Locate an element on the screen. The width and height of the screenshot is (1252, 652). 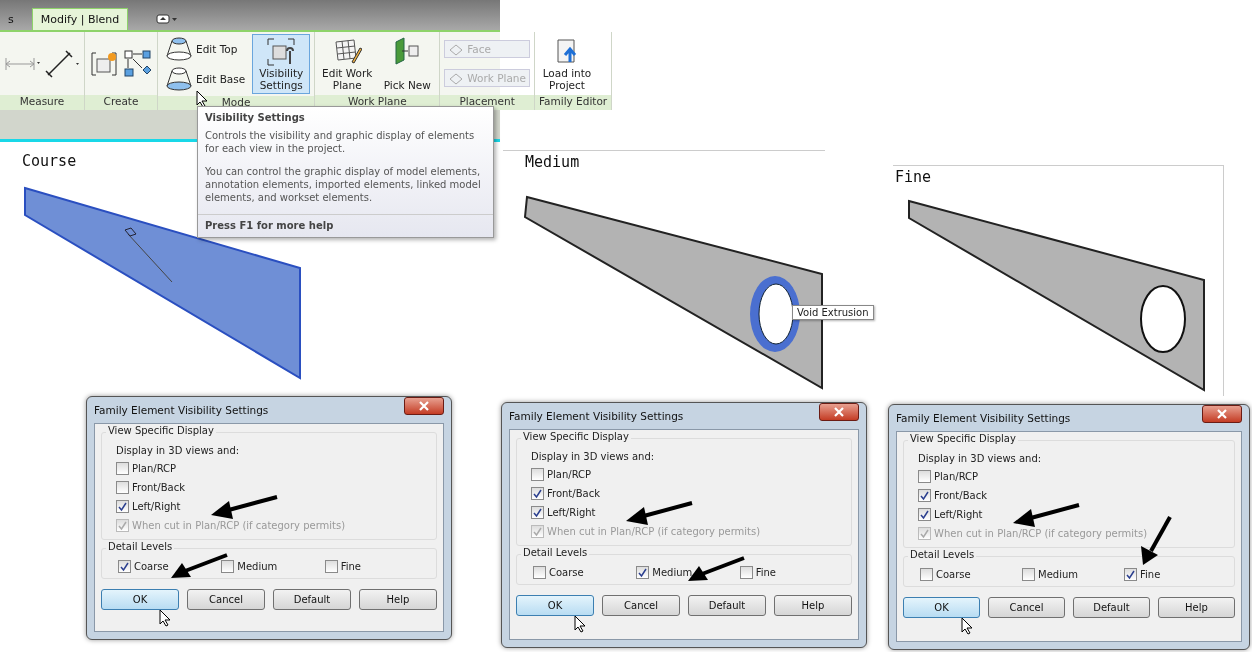
ribbon-button: Edit Base is located at coordinates (205, 79).